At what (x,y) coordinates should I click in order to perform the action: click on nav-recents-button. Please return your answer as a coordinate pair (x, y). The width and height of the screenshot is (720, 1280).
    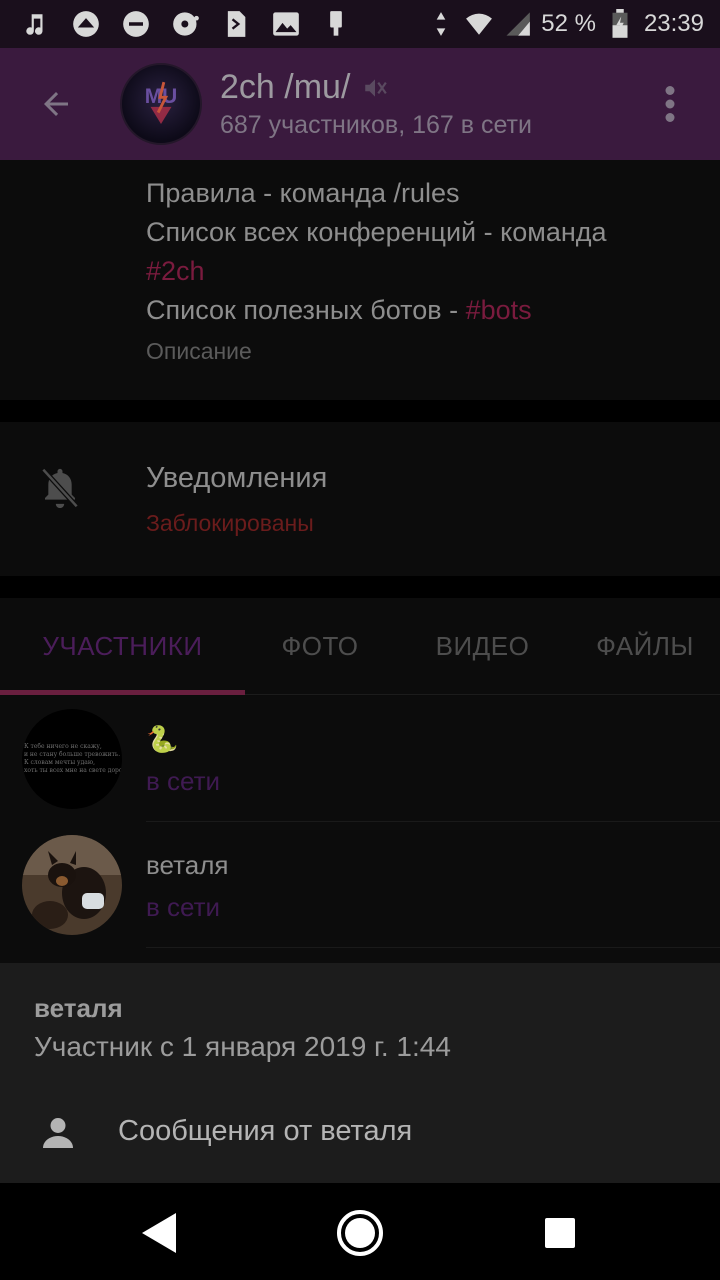
    Looking at the image, I should click on (560, 1233).